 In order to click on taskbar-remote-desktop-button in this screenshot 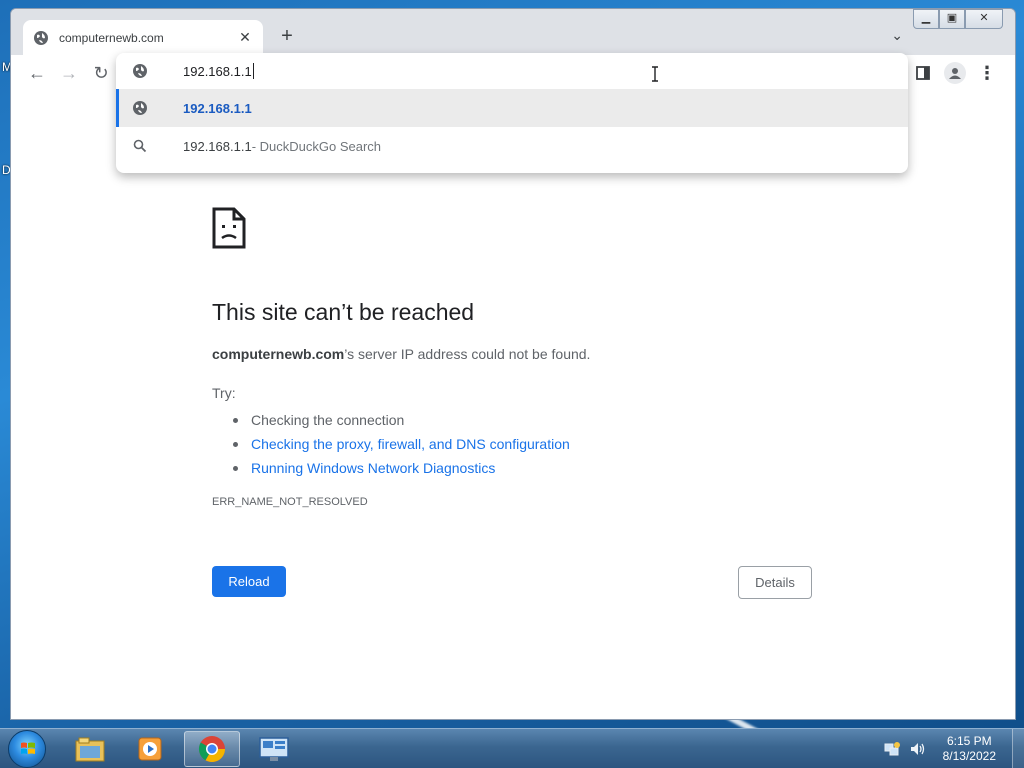, I will do `click(274, 749)`.